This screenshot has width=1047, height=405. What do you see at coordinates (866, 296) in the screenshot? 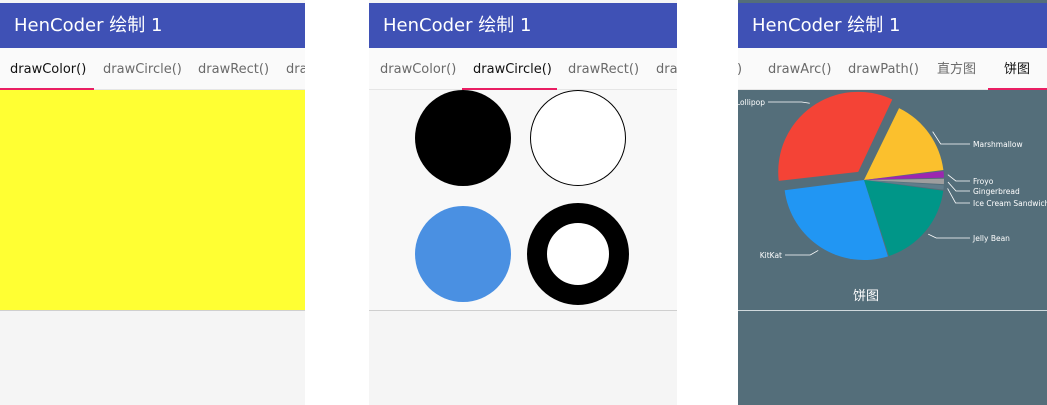
I see `chart-title: 饼图` at bounding box center [866, 296].